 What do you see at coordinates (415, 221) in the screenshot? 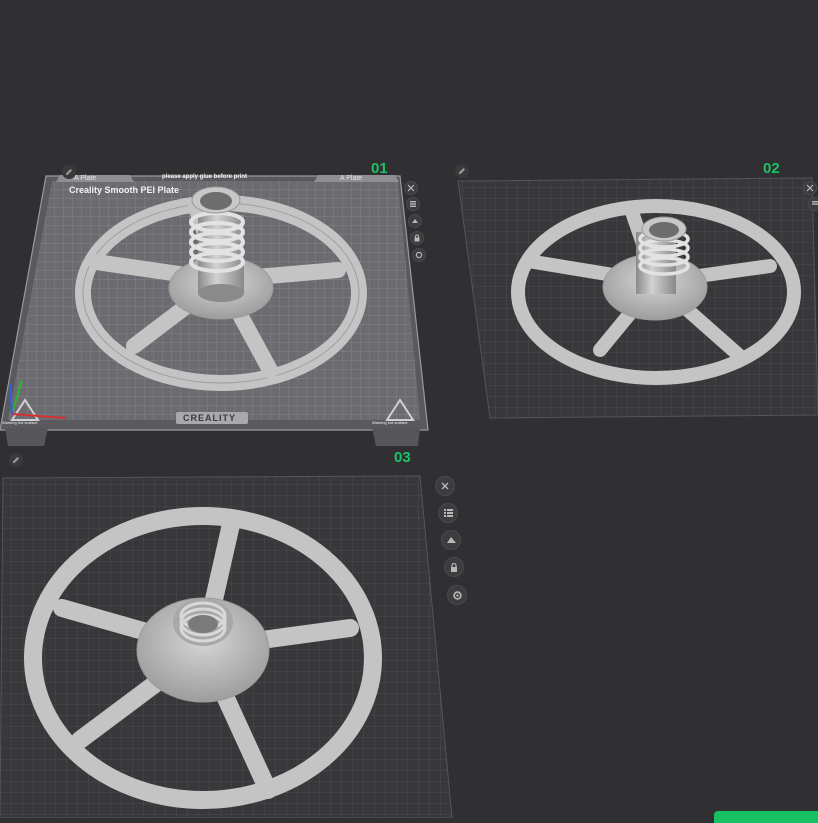
I see `plate-01-orient-icon` at bounding box center [415, 221].